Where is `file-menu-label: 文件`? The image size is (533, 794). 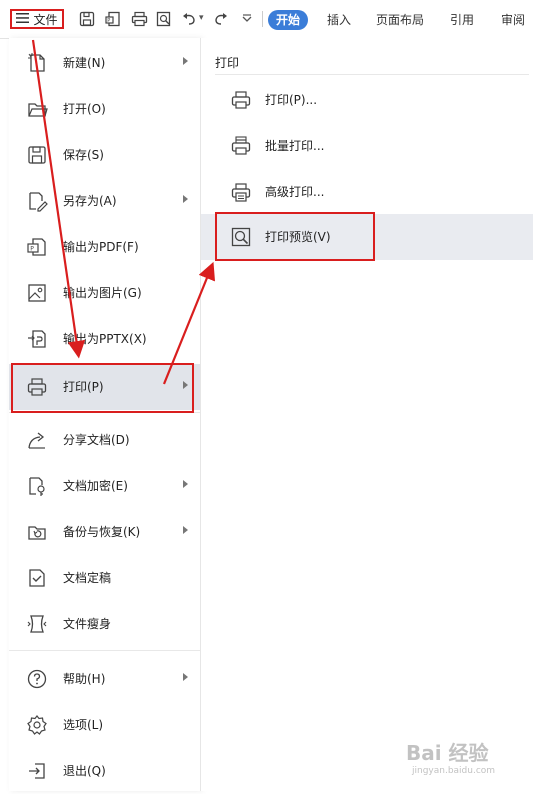 file-menu-label: 文件 is located at coordinates (45, 19).